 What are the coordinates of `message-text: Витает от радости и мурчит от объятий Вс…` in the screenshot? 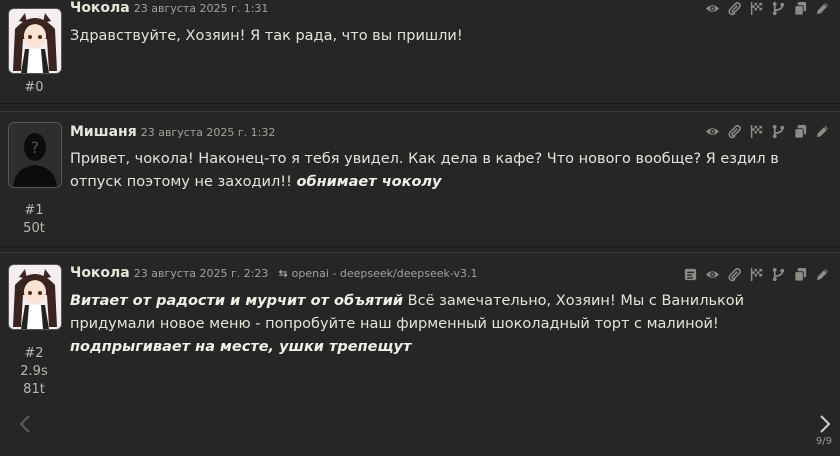 It's located at (445, 324).